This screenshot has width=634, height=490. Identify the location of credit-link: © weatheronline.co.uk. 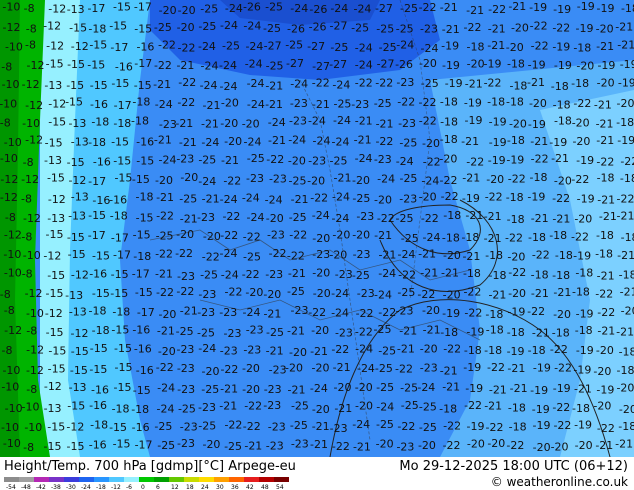
(559, 482).